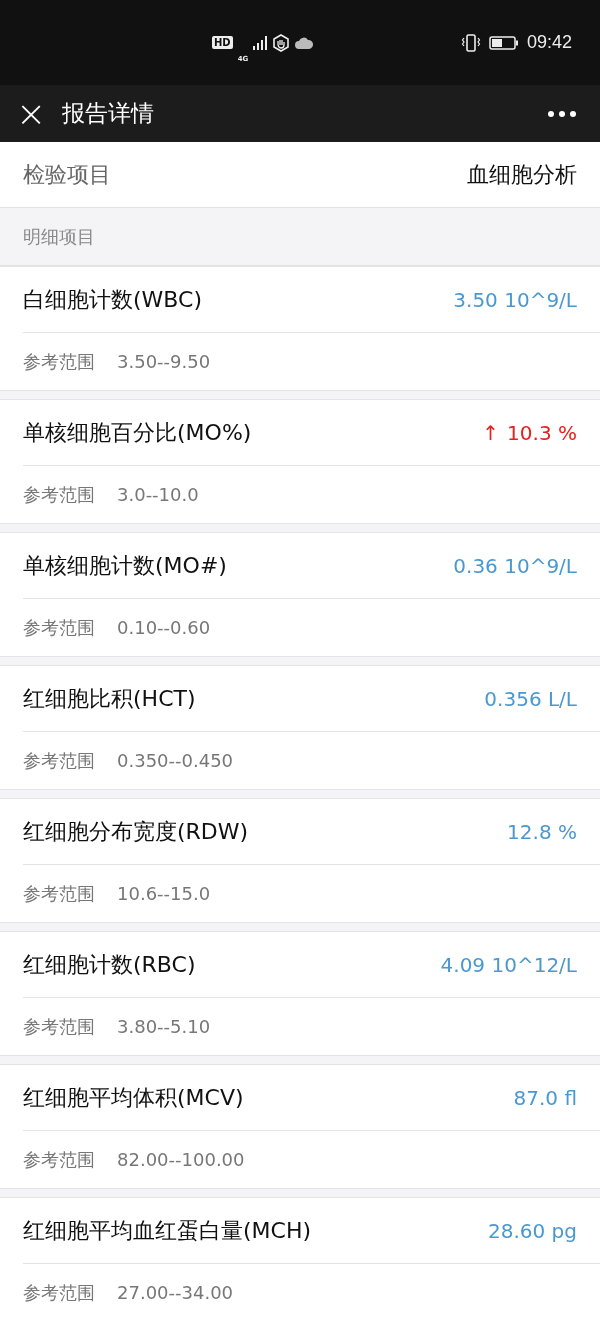 This screenshot has height=1320, width=600. Describe the element at coordinates (108, 113) in the screenshot. I see `page-title: 报告详情` at that location.